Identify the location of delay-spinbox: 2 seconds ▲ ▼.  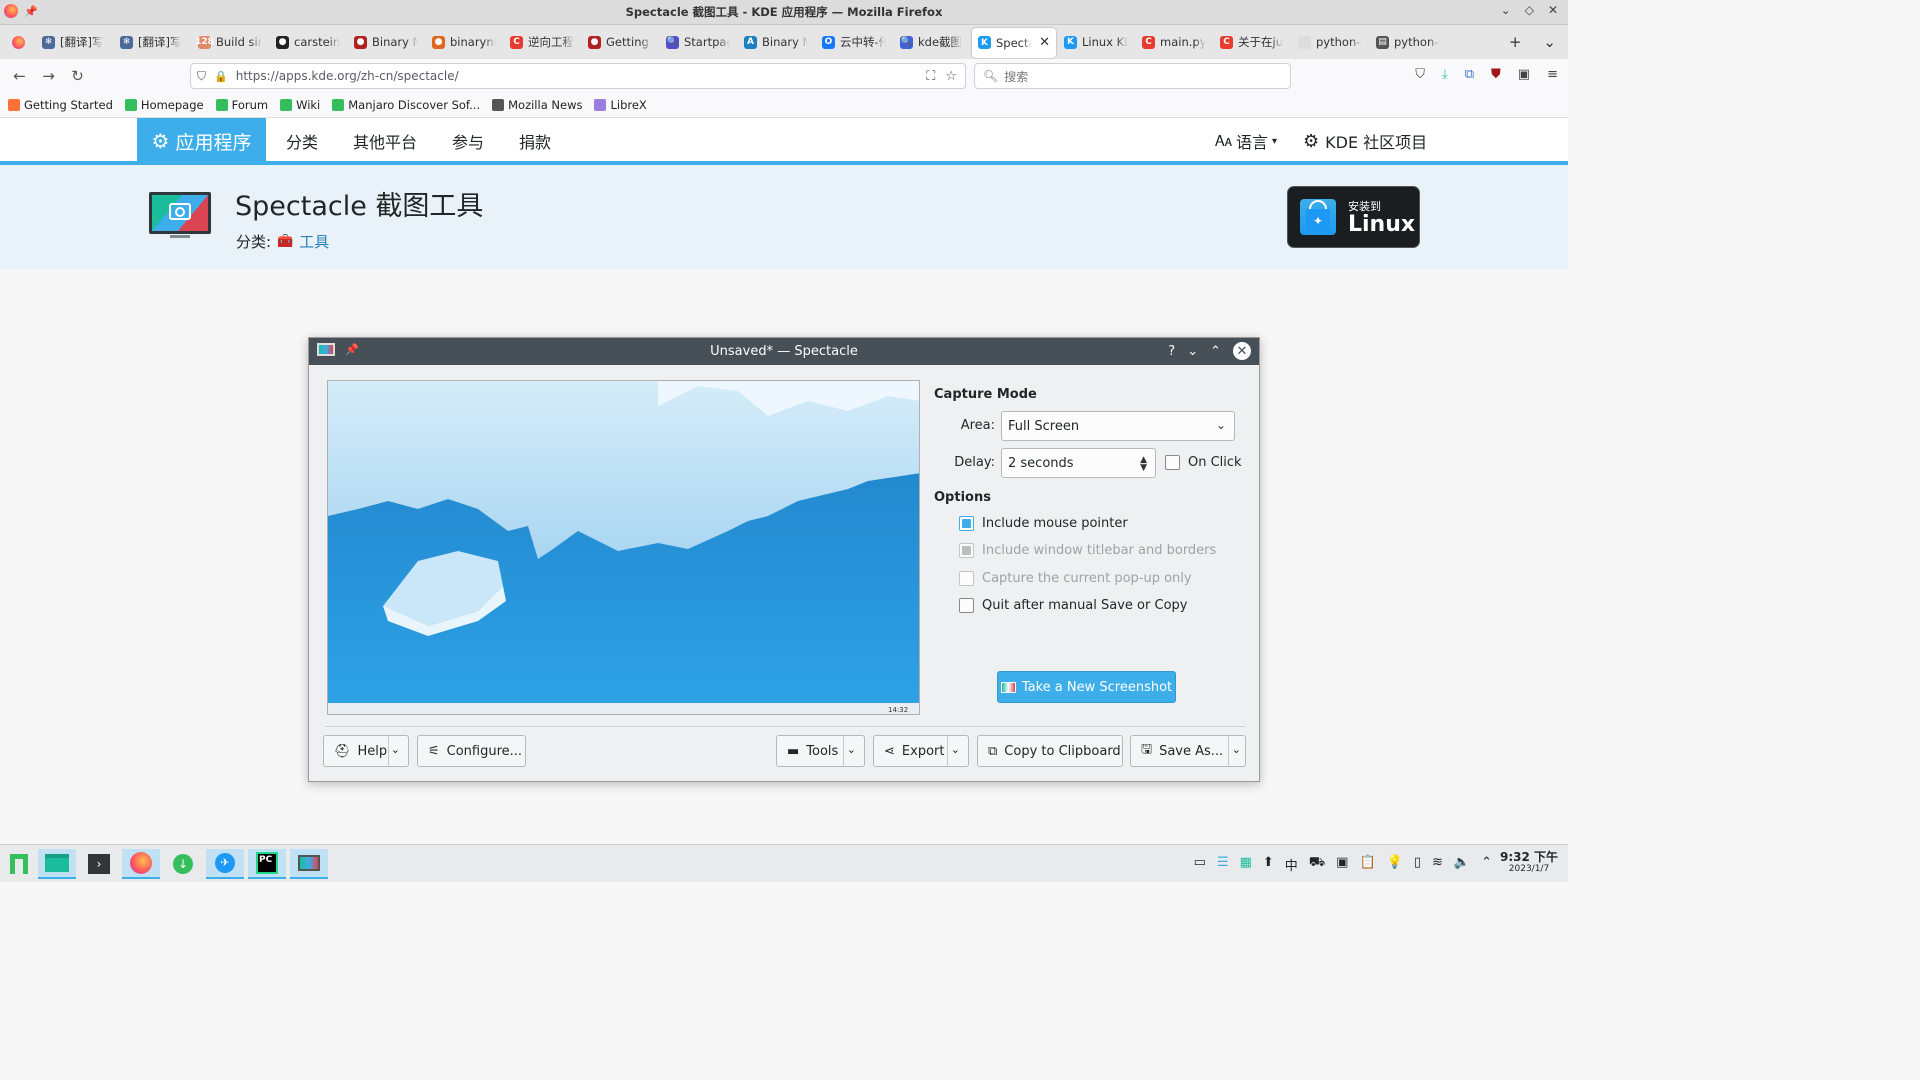
(1078, 463).